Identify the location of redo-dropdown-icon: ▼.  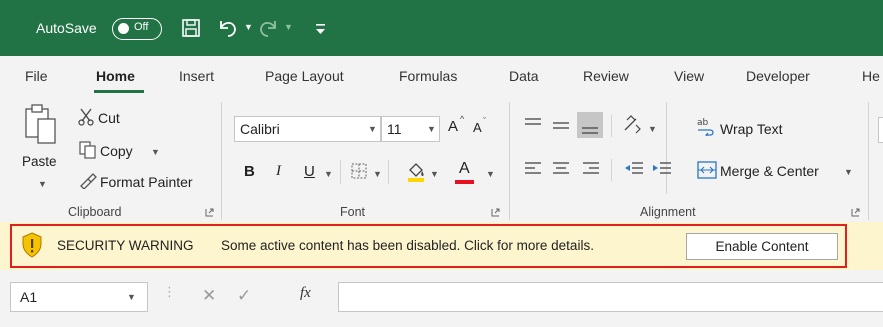
(288, 27).